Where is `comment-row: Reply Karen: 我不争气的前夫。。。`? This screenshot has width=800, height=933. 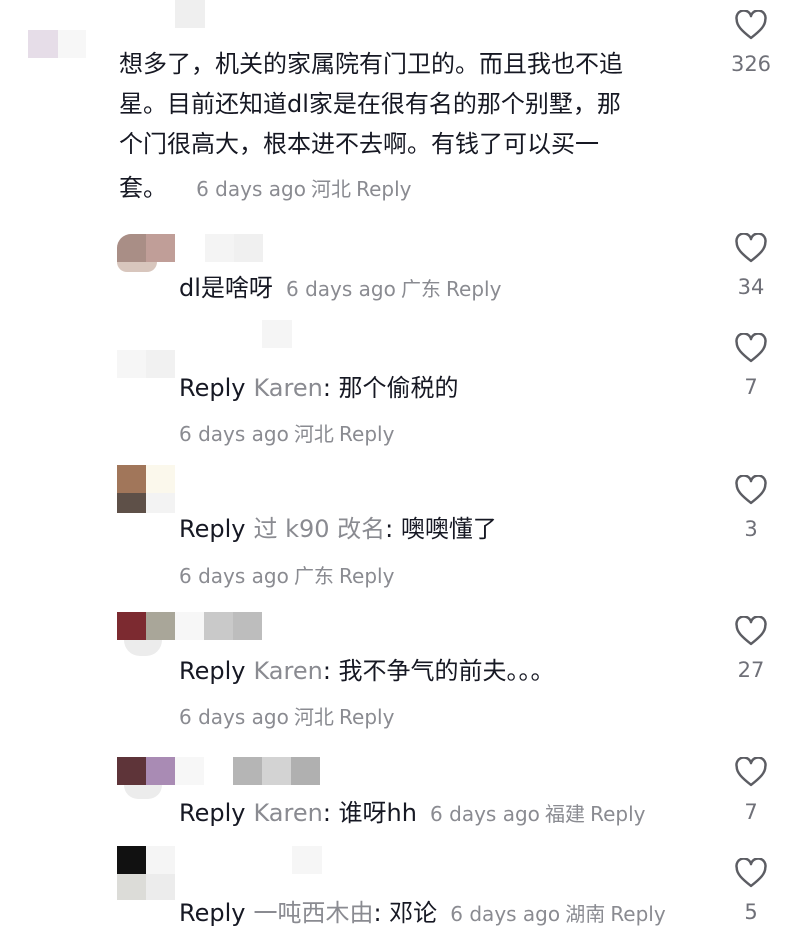 comment-row: Reply Karen: 我不争气的前夫。。。 is located at coordinates (367, 671).